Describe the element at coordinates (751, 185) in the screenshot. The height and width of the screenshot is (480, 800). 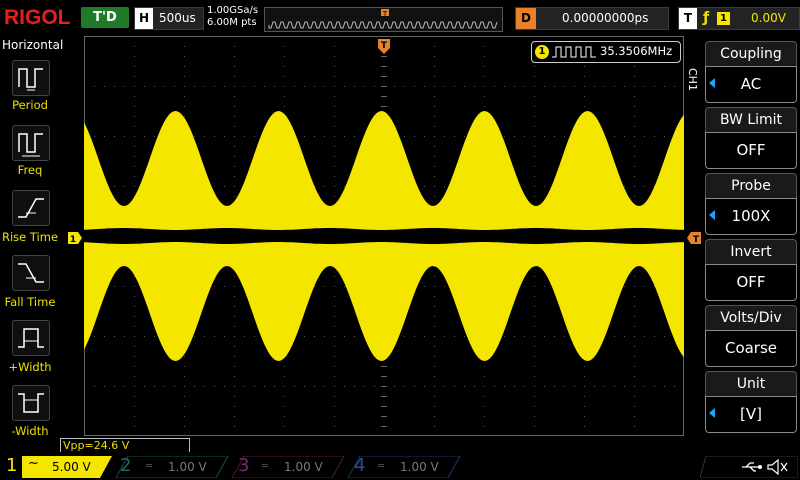
I see `probe-title: Probe` at that location.